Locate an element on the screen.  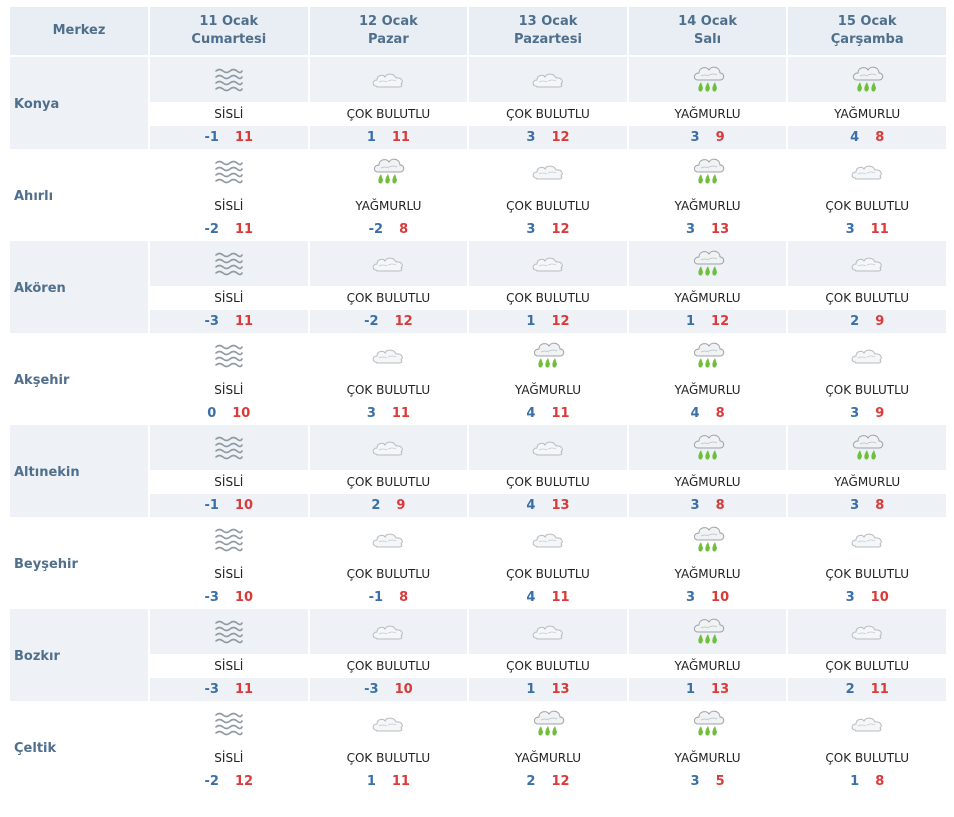
temperature-cell: -1 11 is located at coordinates (229, 137).